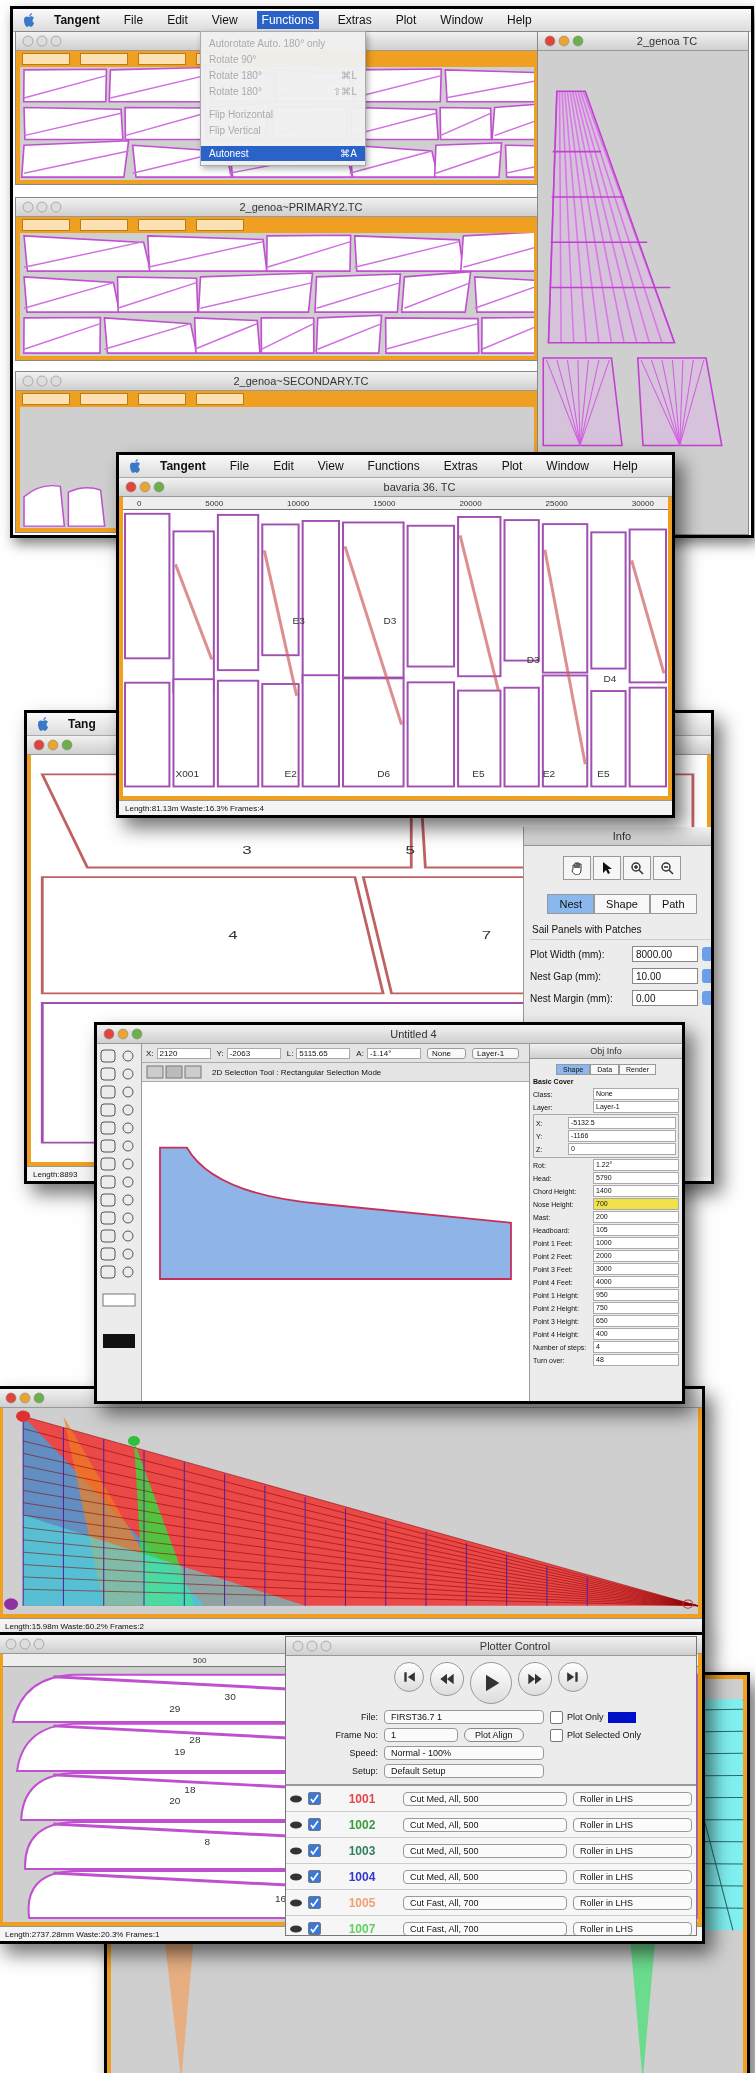 The image size is (755, 2073). Describe the element at coordinates (393, 1053) in the screenshot. I see `coordinate-field: -1.14°` at that location.